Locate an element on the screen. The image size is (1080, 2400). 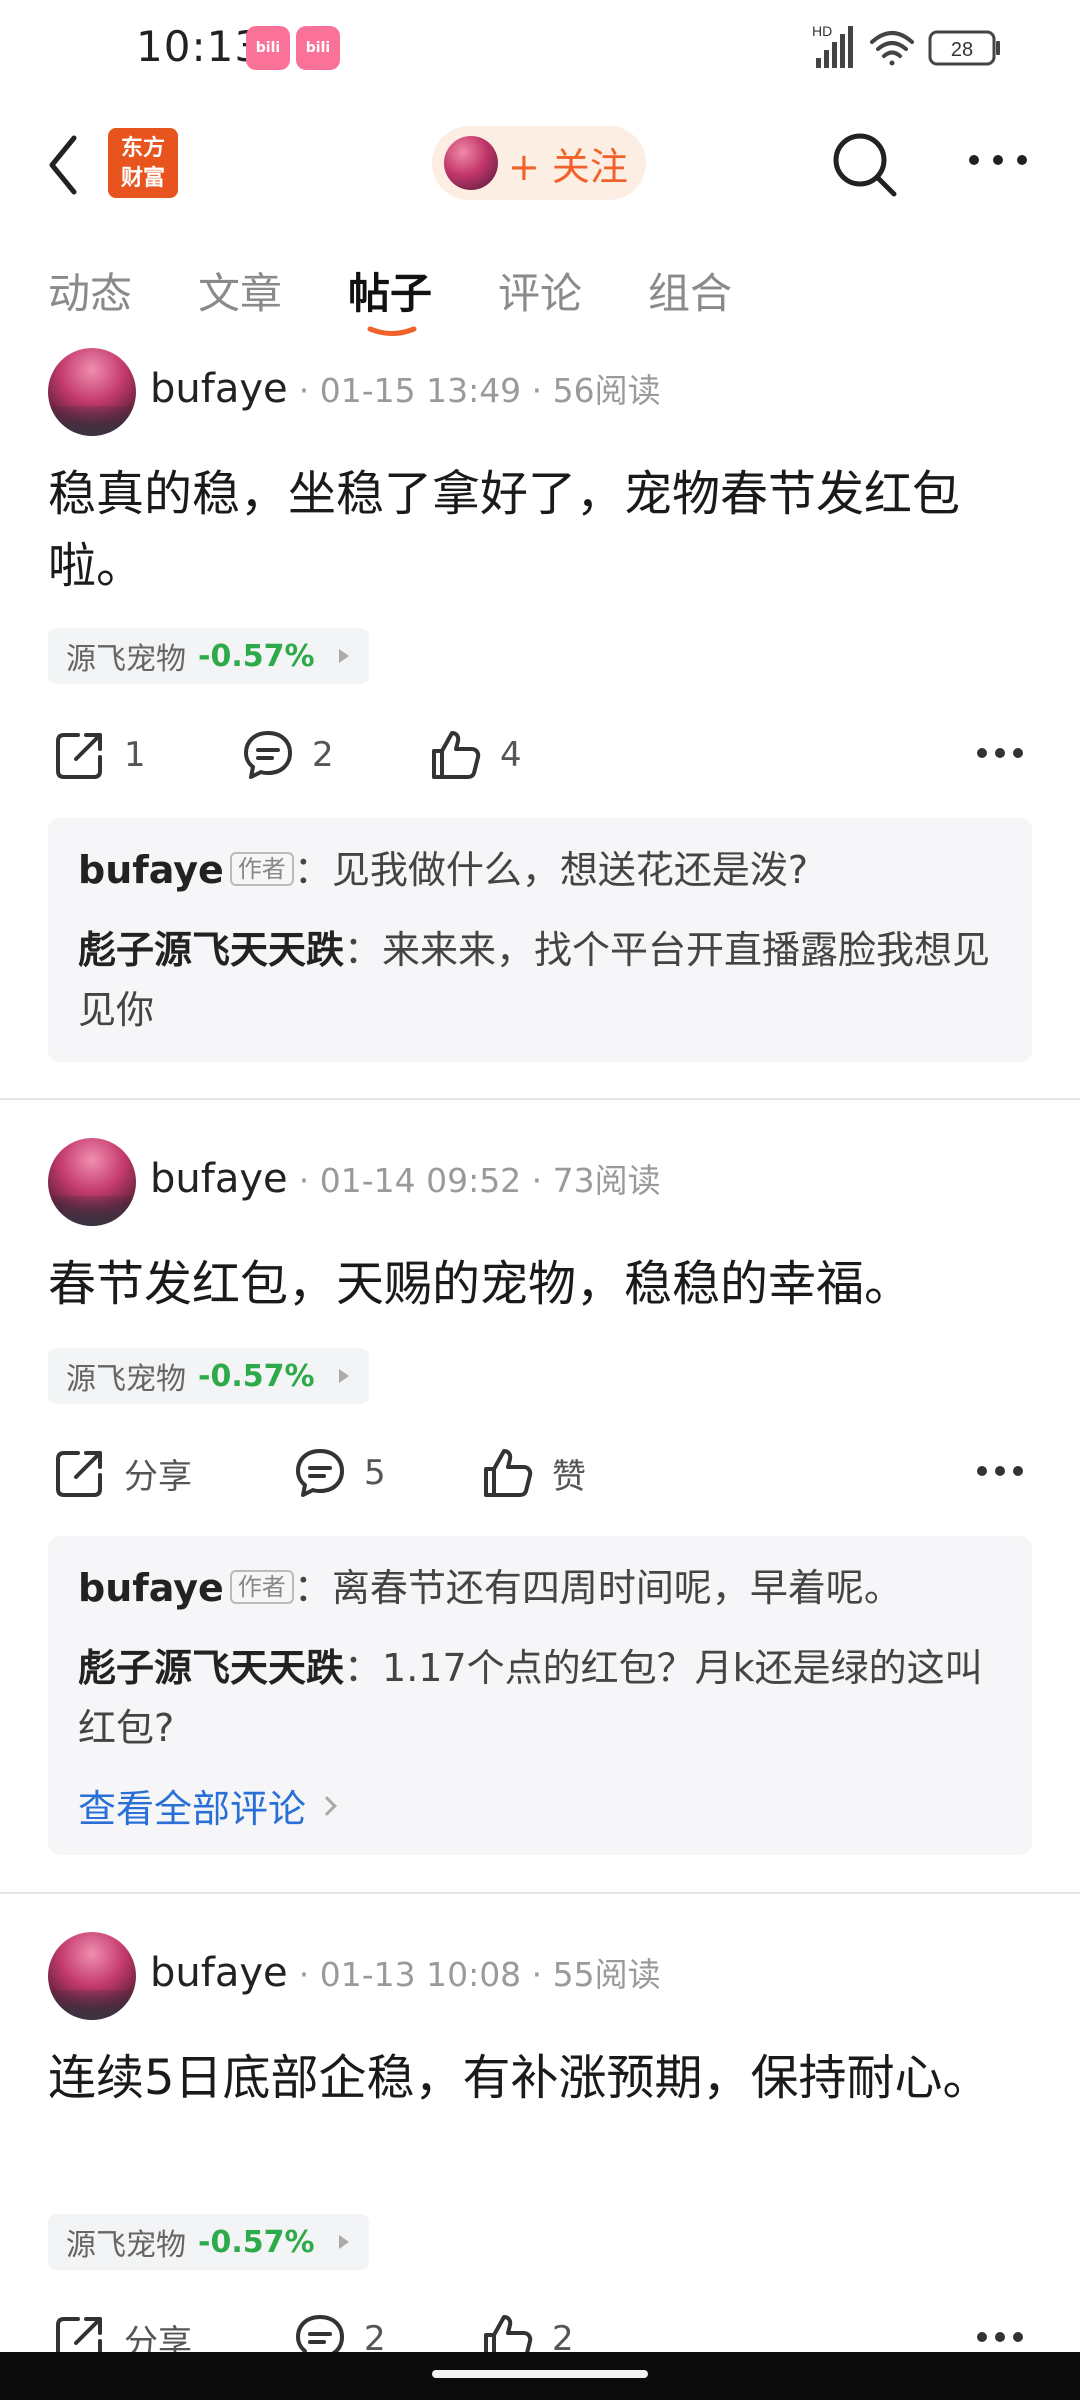
battery-level: 28 is located at coordinates (962, 50).